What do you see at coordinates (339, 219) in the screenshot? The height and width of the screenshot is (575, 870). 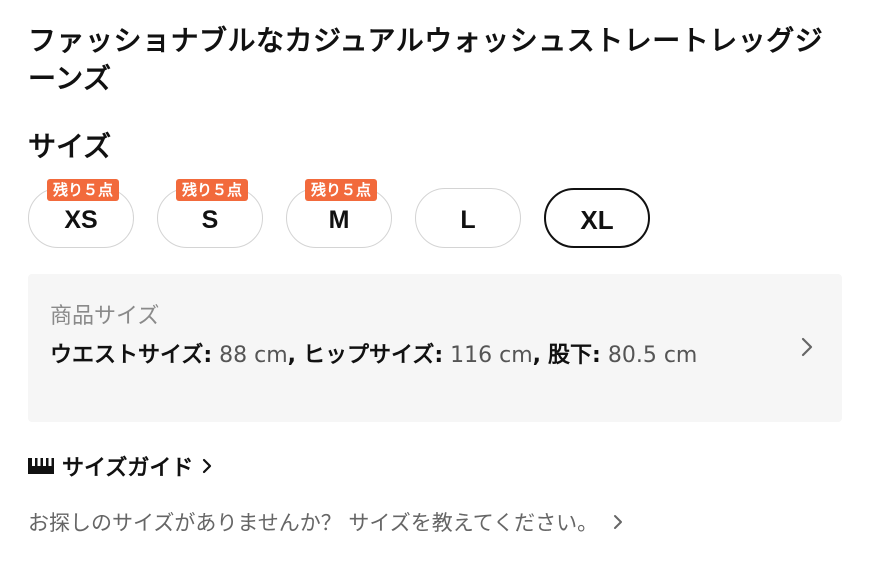 I see `size-option-label: M` at bounding box center [339, 219].